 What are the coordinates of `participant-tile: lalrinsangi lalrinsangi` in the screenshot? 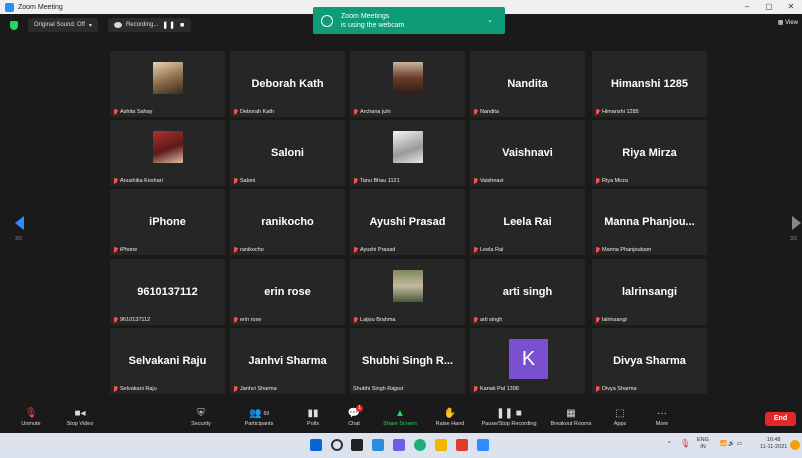 It's located at (649, 292).